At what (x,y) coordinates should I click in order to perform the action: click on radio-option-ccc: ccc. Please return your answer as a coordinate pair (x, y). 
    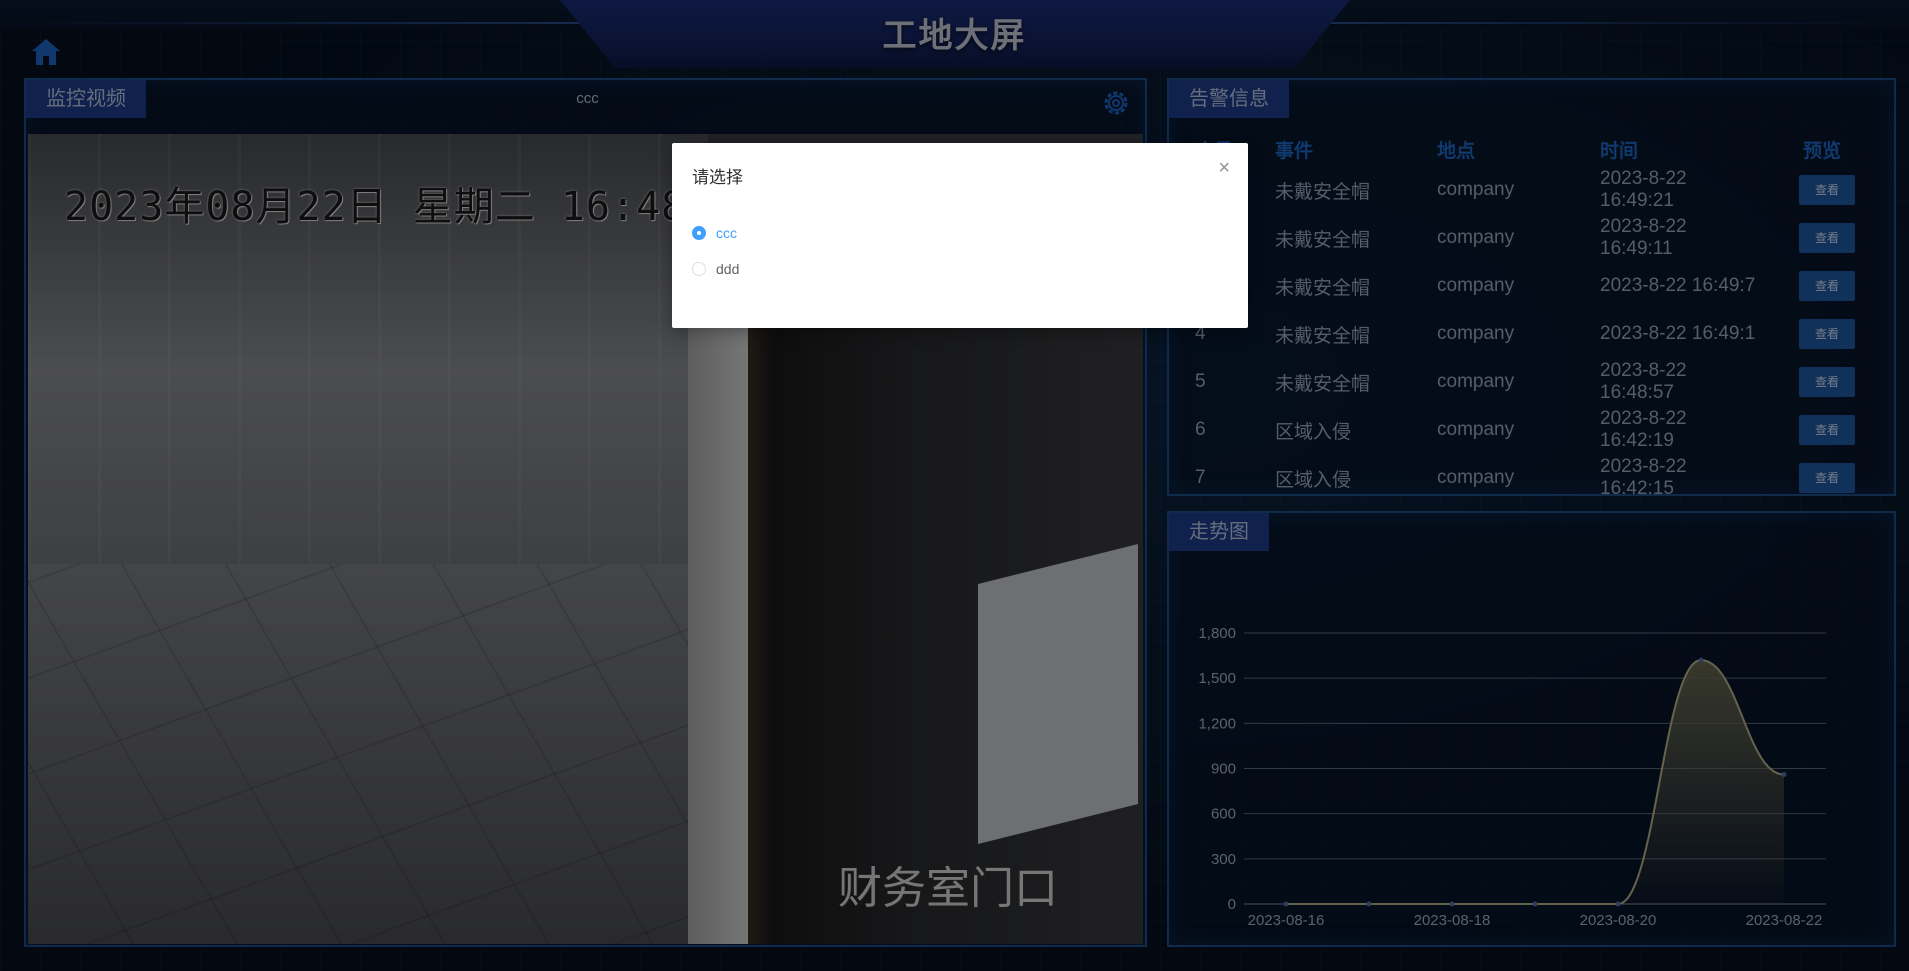
    Looking at the image, I should click on (714, 233).